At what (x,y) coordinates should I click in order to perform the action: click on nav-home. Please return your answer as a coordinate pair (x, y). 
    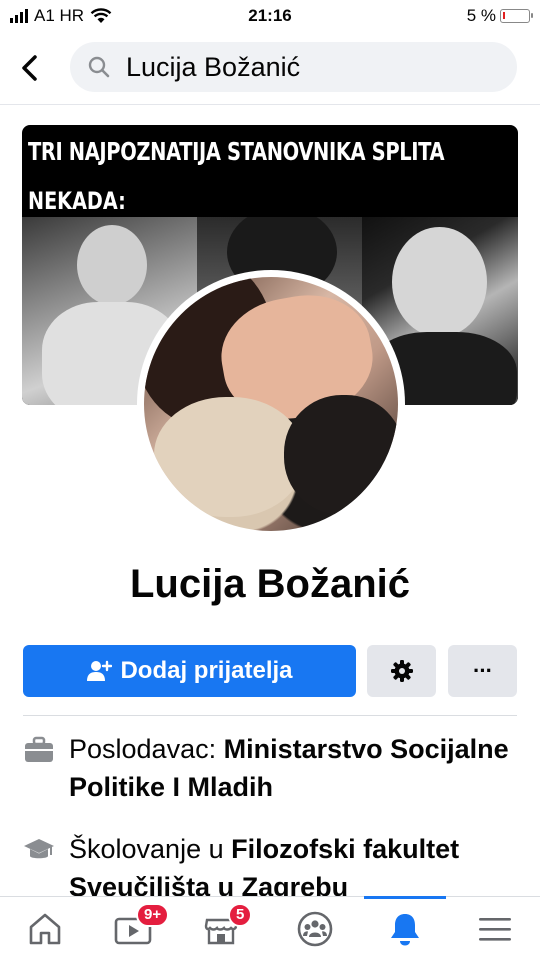
    Looking at the image, I should click on (45, 929).